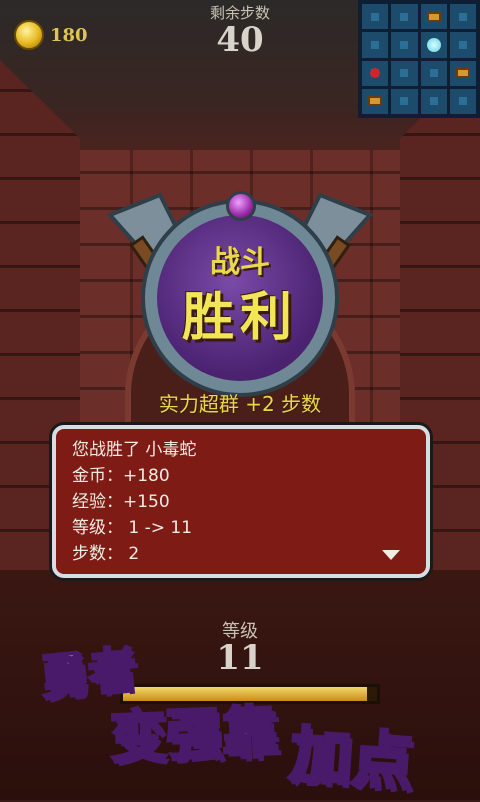 The image size is (480, 802). What do you see at coordinates (241, 206) in the screenshot?
I see `shield-gem-icon` at bounding box center [241, 206].